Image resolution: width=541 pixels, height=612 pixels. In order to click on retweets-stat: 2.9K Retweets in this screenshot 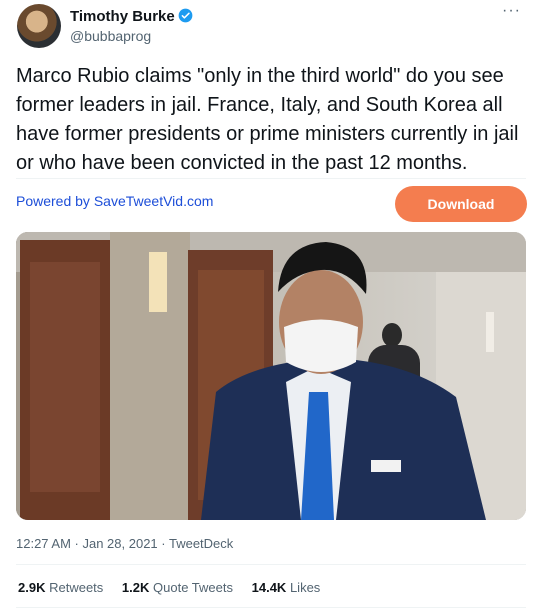, I will do `click(60, 587)`.